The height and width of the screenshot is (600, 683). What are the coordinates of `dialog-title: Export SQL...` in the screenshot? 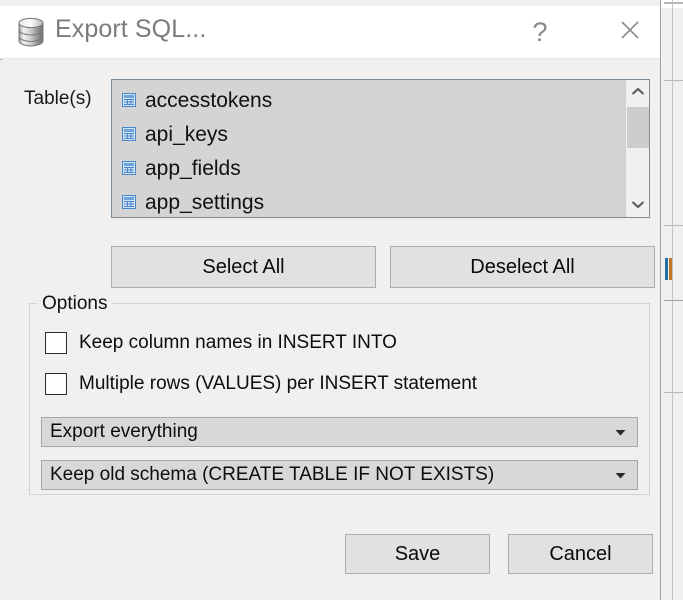 It's located at (131, 29).